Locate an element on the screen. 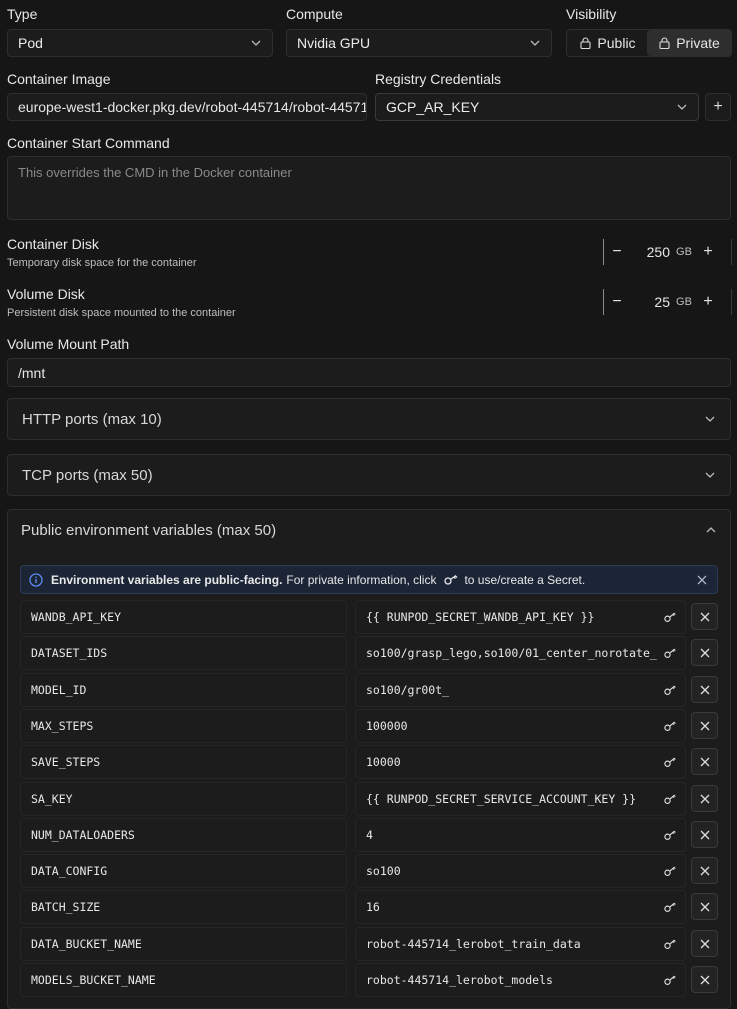 This screenshot has width=737, height=1009. visibility-public-button: Public is located at coordinates (608, 43).